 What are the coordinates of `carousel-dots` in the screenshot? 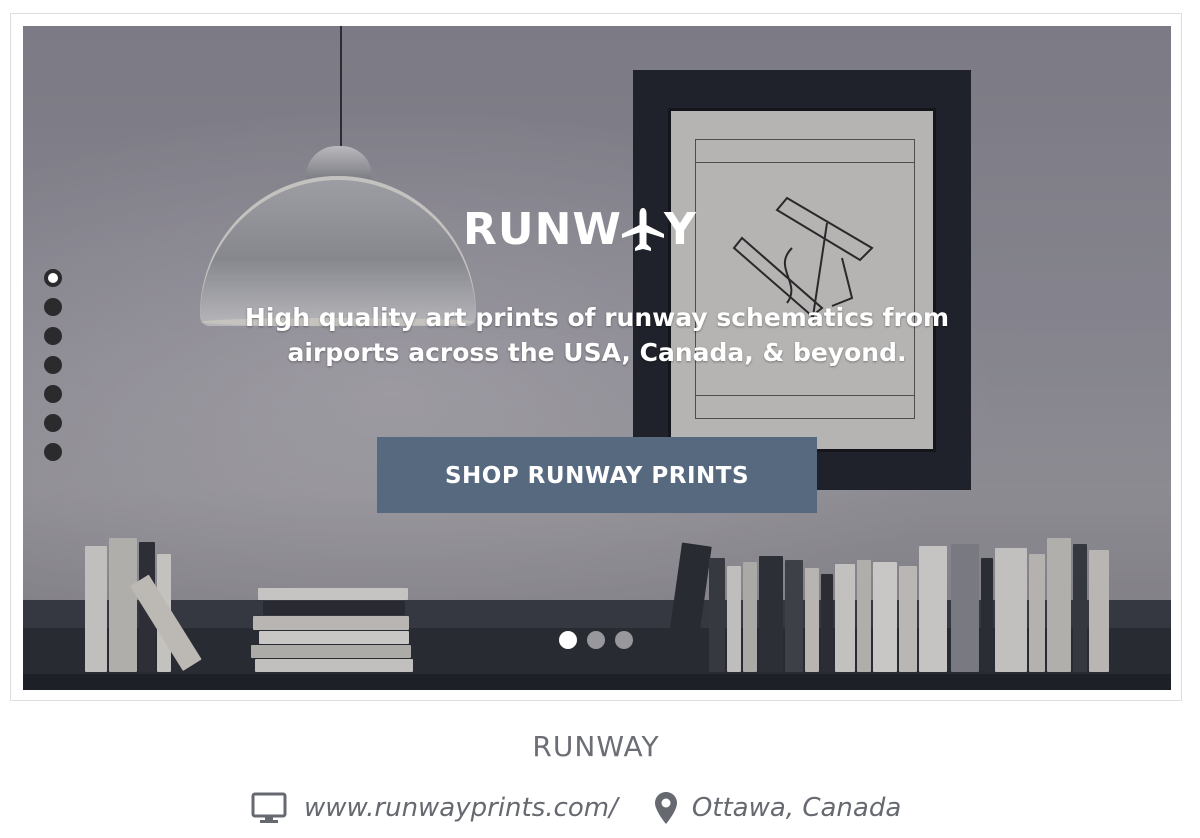 It's located at (596, 640).